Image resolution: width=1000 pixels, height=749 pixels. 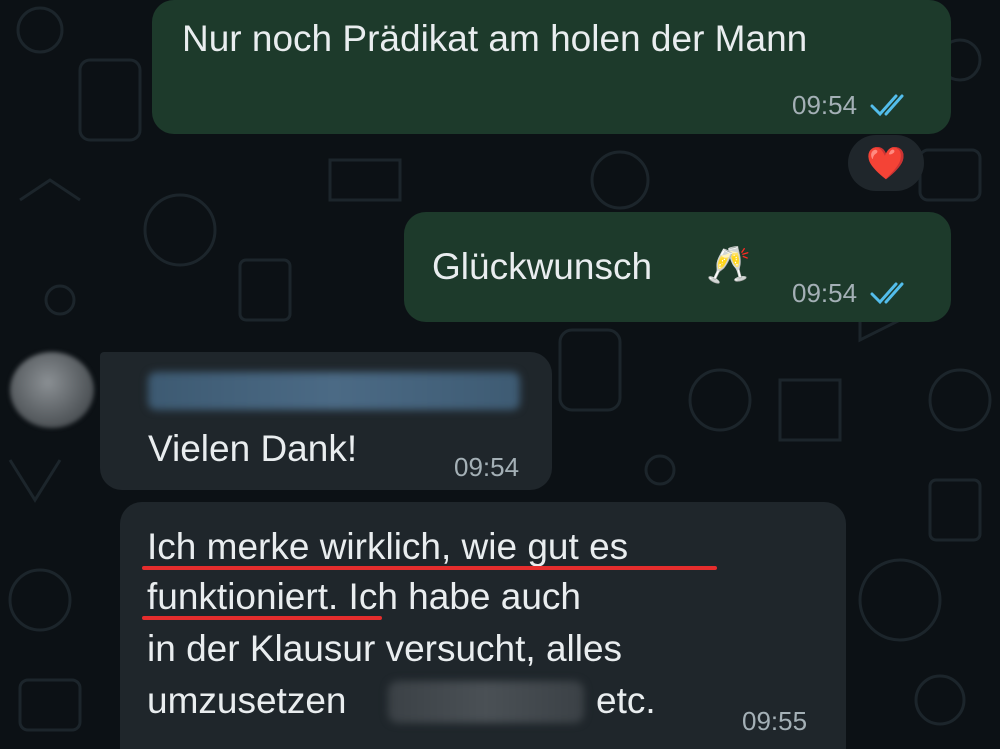 What do you see at coordinates (385, 648) in the screenshot?
I see `message-text-line: in der Klausur versucht, alles` at bounding box center [385, 648].